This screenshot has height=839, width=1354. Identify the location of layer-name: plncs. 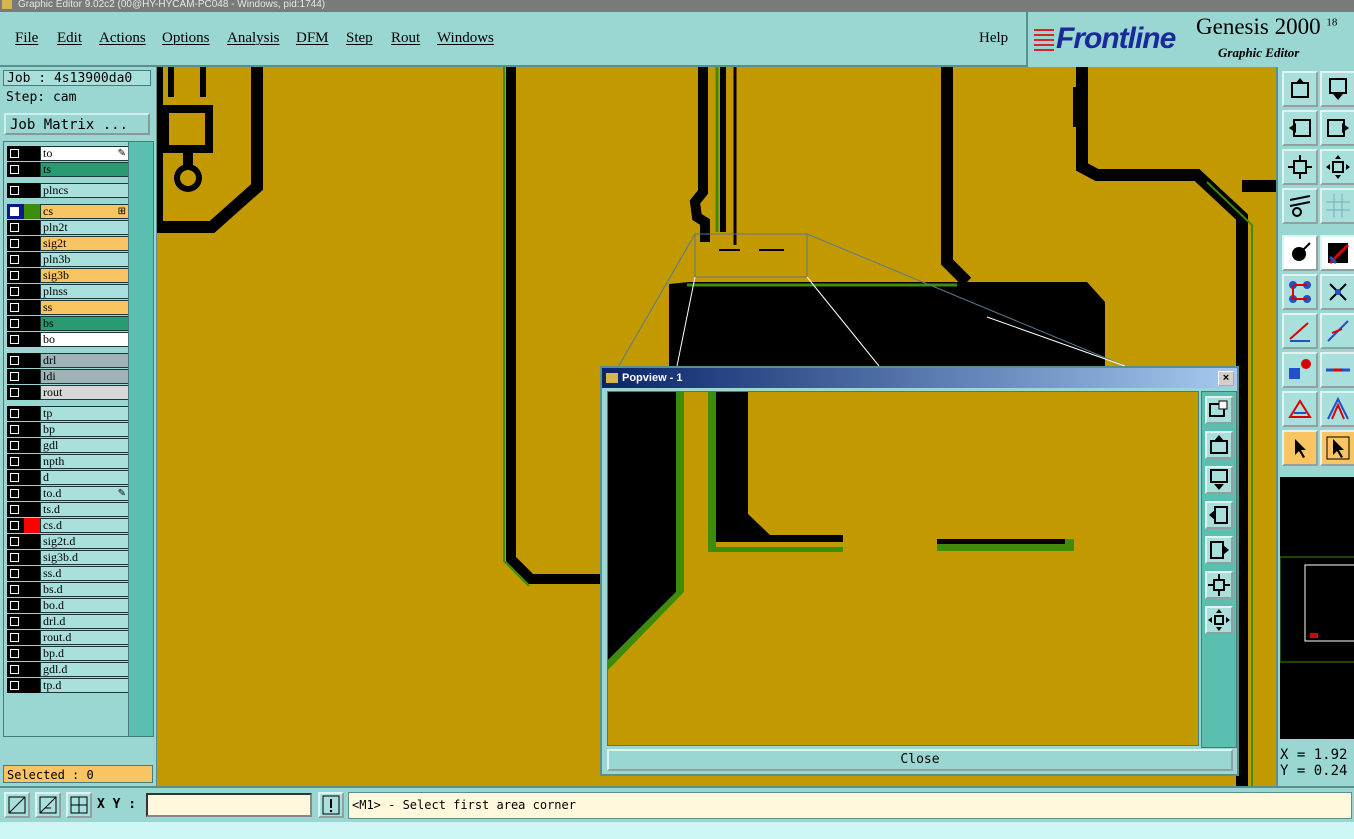
(84, 190).